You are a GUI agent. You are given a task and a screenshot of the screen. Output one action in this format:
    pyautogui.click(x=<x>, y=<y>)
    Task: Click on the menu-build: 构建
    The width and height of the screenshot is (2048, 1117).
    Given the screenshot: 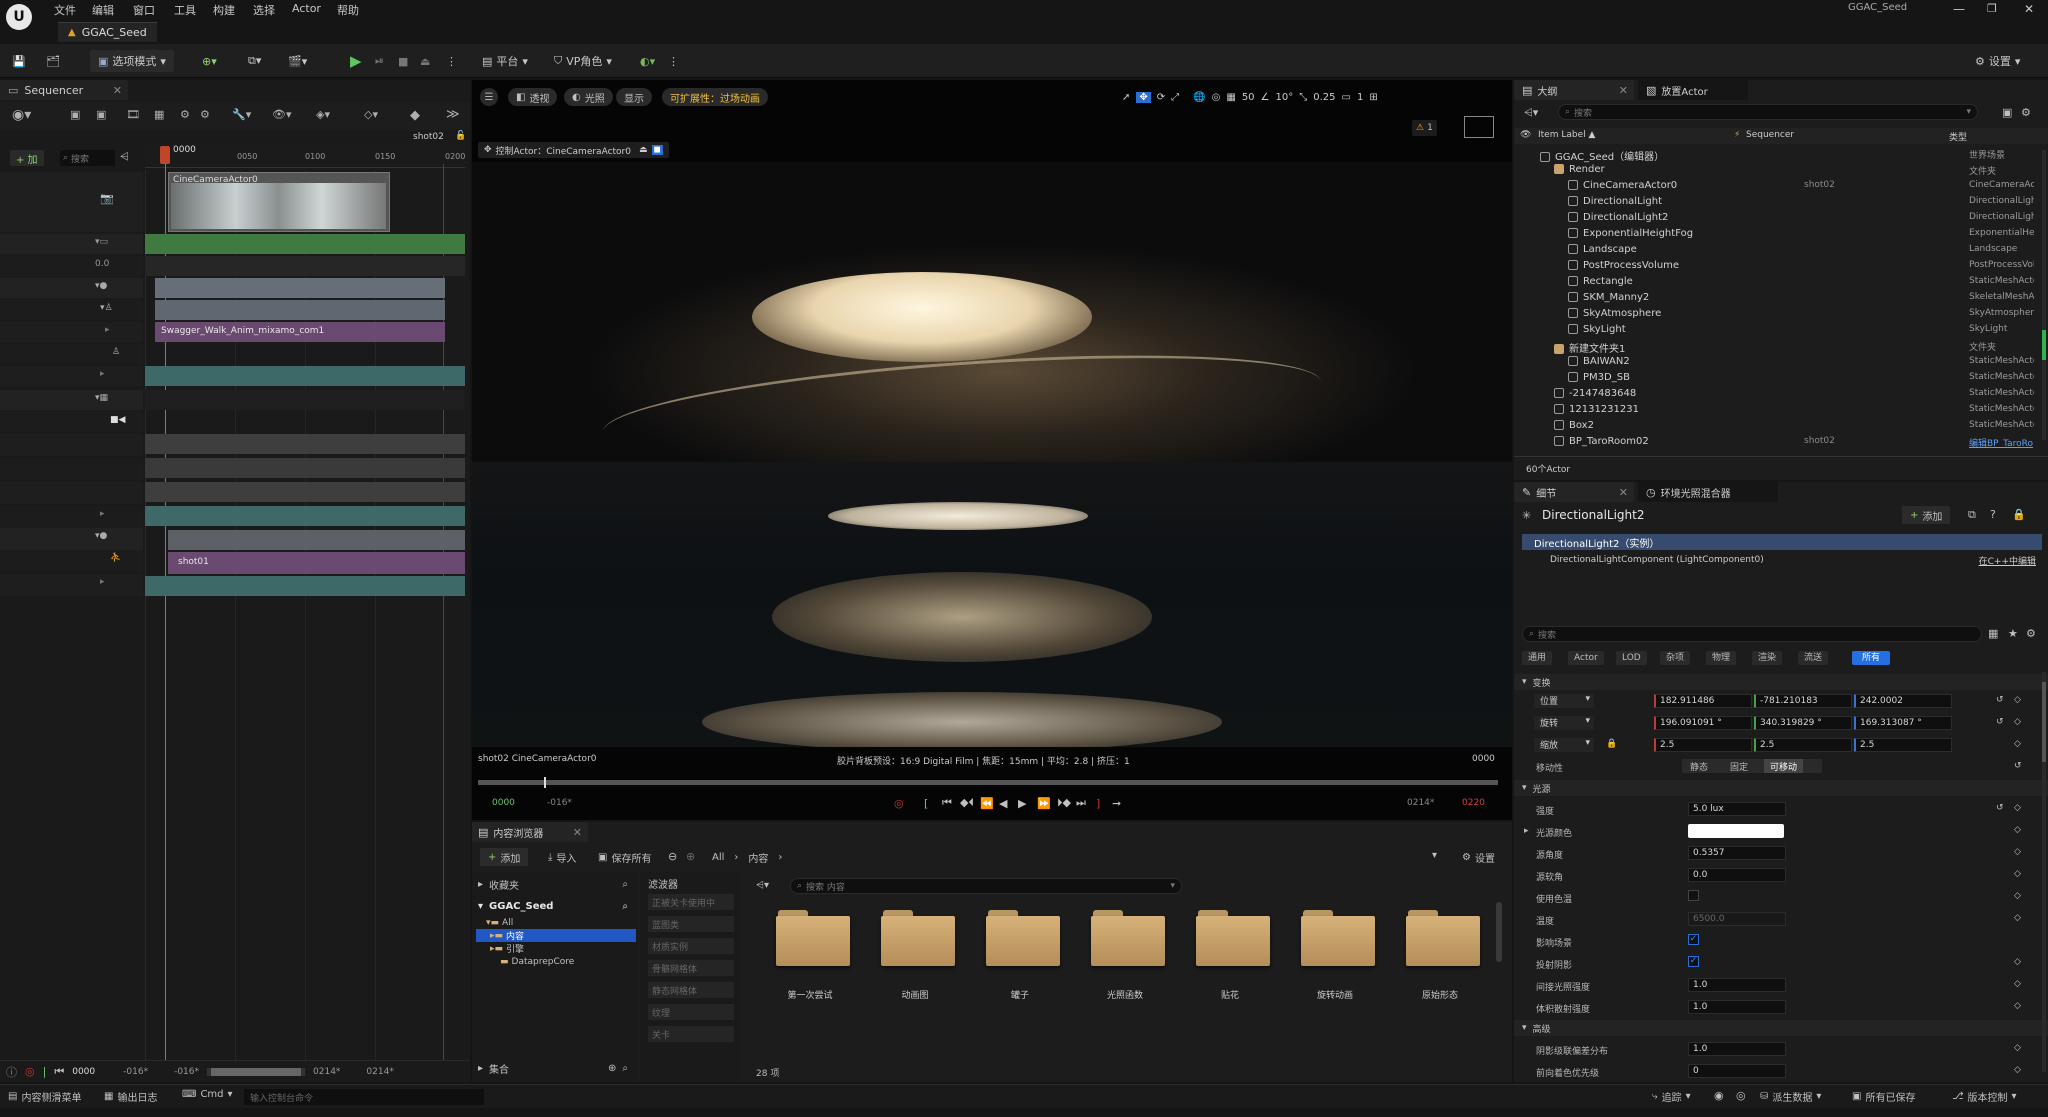 What is the action you would take?
    pyautogui.click(x=224, y=10)
    